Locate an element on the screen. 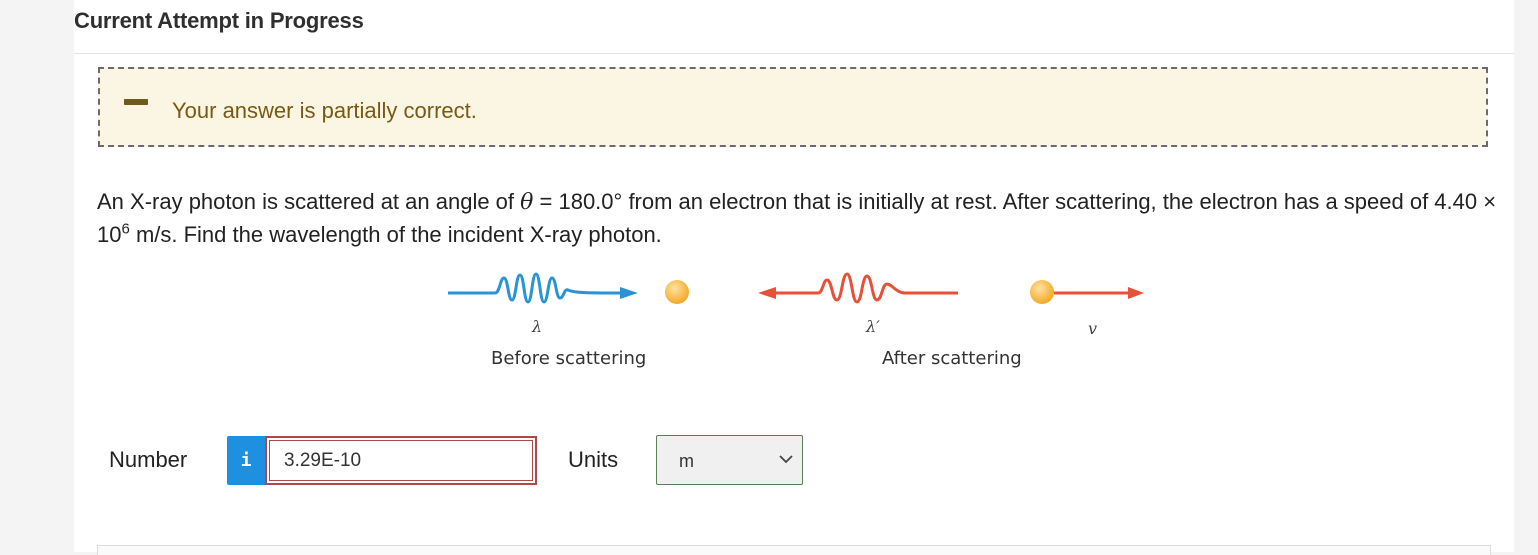 Image resolution: width=1538 pixels, height=555 pixels. exponent: 6 is located at coordinates (125, 229).